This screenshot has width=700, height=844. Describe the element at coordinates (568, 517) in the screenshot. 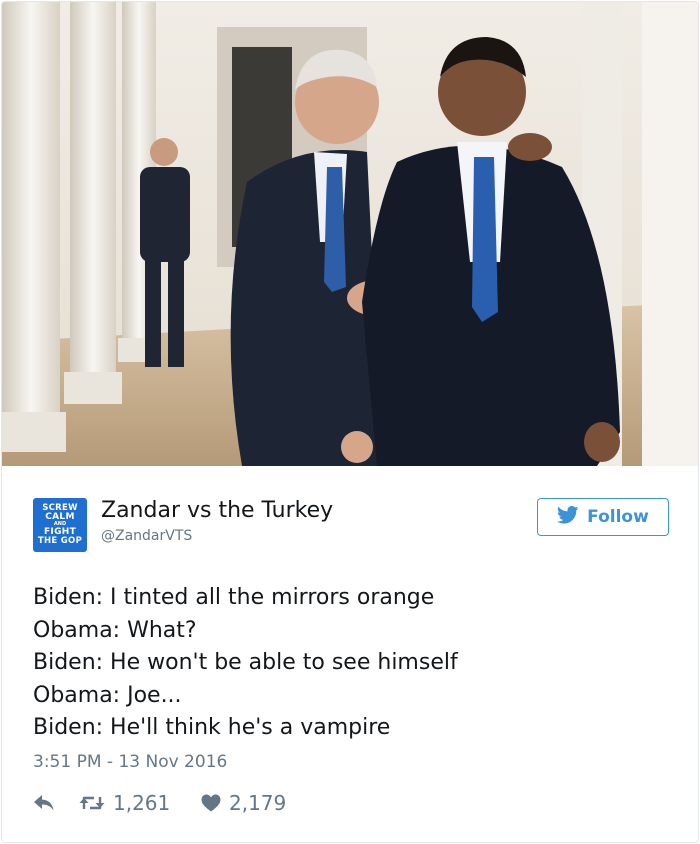

I see `twitter-bird-icon` at that location.